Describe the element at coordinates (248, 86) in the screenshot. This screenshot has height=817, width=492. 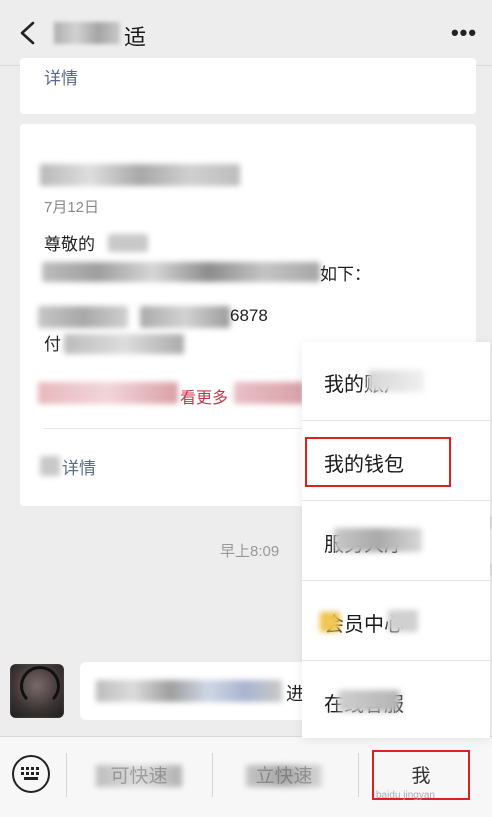
I see `message-card-1: 详情` at that location.